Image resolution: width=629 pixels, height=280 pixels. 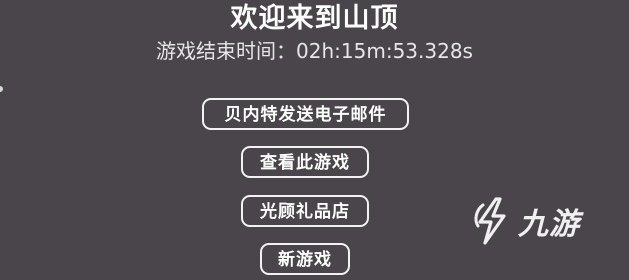 I want to click on game-end-time: 游戏结束时间：02h:15m:53.328s, so click(x=314, y=51).